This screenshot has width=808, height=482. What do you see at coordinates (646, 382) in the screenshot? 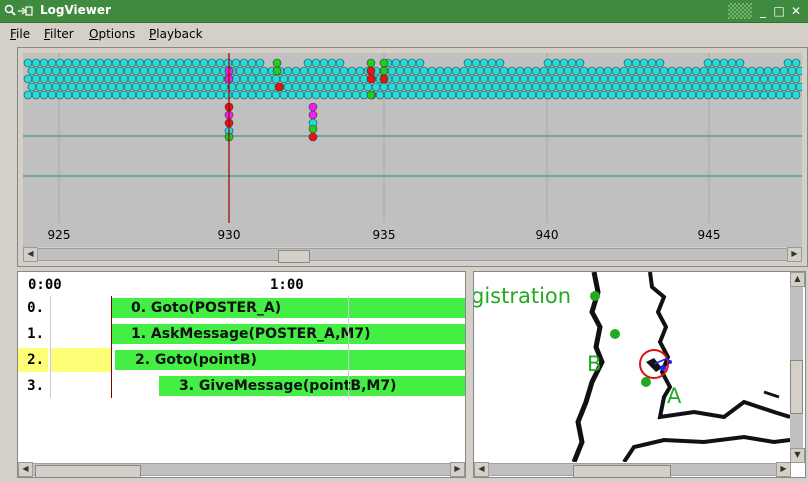
I see `waypoint` at bounding box center [646, 382].